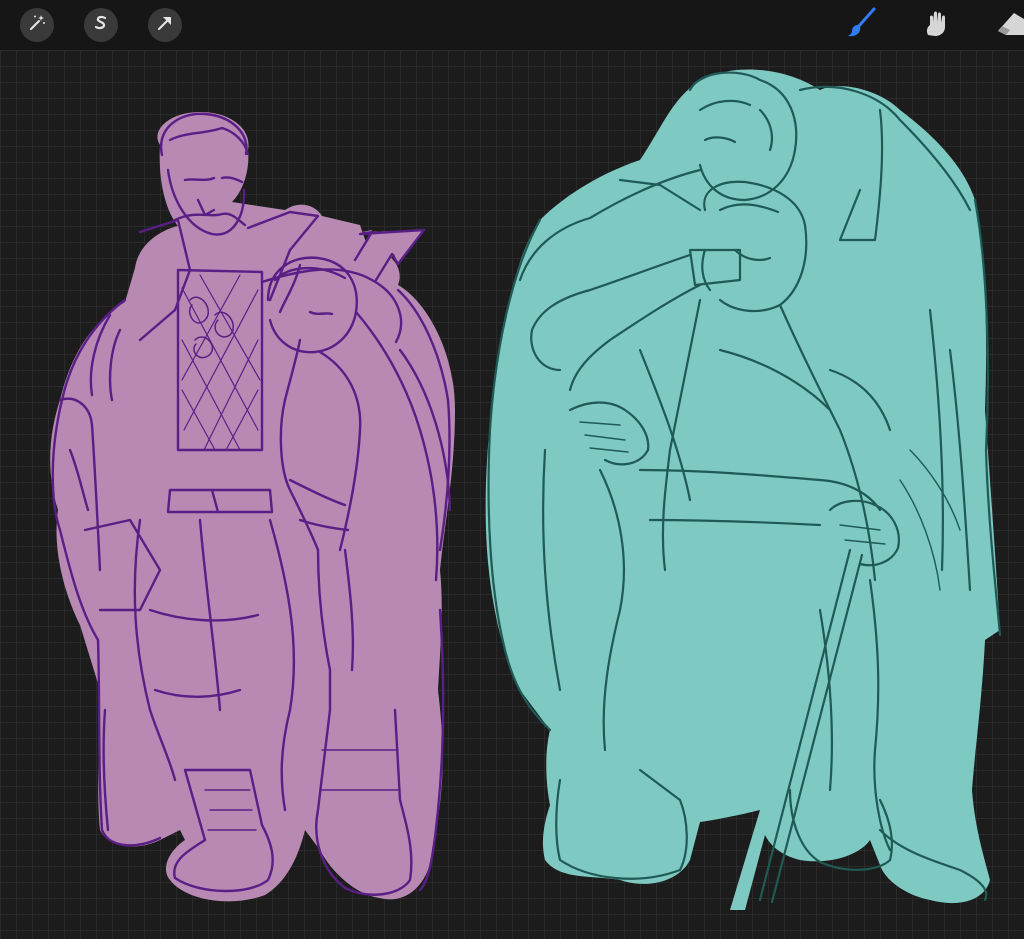  I want to click on adjustments-button, so click(37, 25).